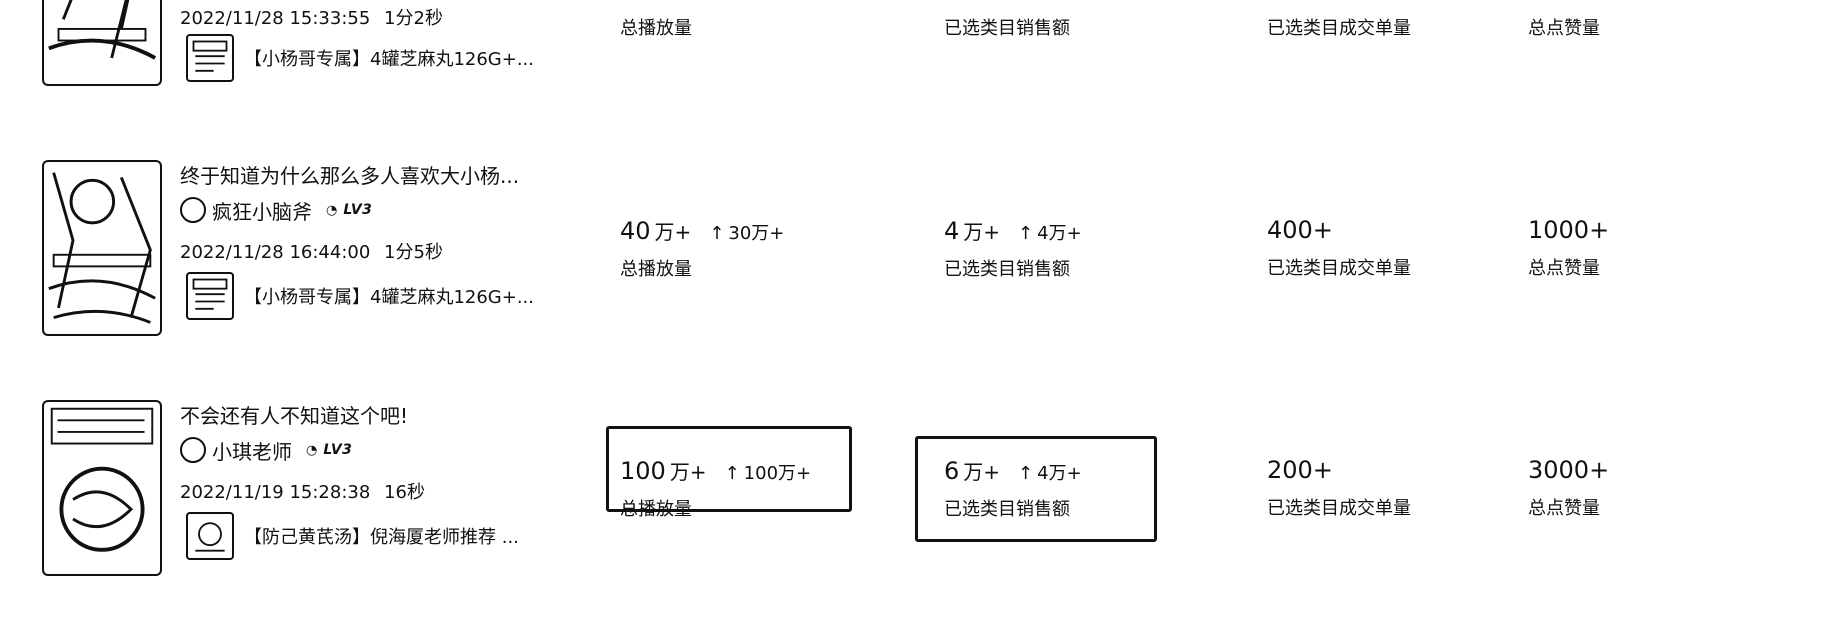 The image size is (1848, 624). Describe the element at coordinates (275, 252) in the screenshot. I see `video-date: 2022/11/28 16:44:00` at that location.